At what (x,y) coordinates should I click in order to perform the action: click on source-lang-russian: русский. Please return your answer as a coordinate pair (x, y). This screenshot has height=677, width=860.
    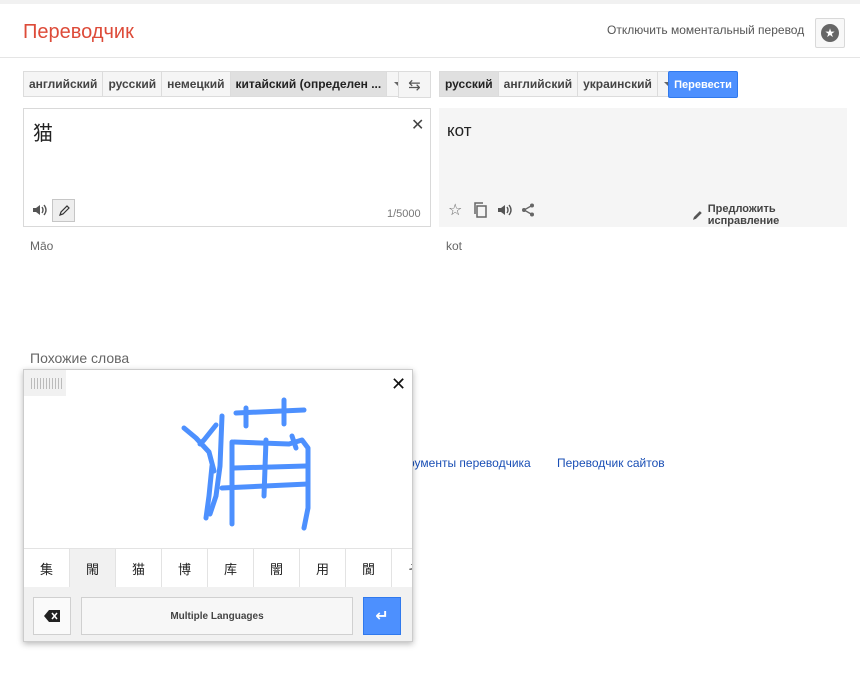
    Looking at the image, I should click on (133, 84).